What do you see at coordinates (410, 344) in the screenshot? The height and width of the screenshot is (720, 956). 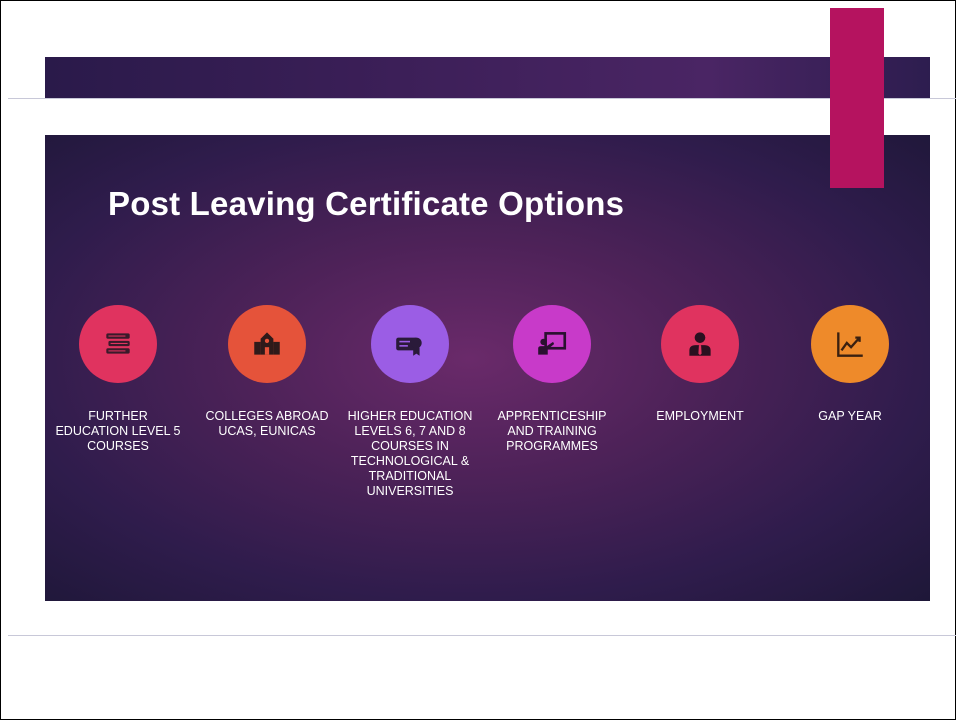 I see `diploma-icon` at bounding box center [410, 344].